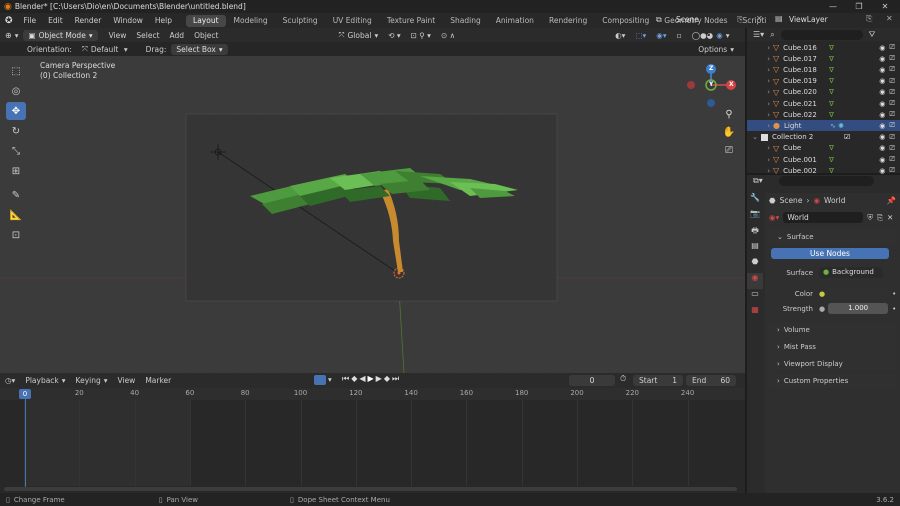 This screenshot has width=900, height=506. I want to click on playhead-frame-label: 0, so click(25, 394).